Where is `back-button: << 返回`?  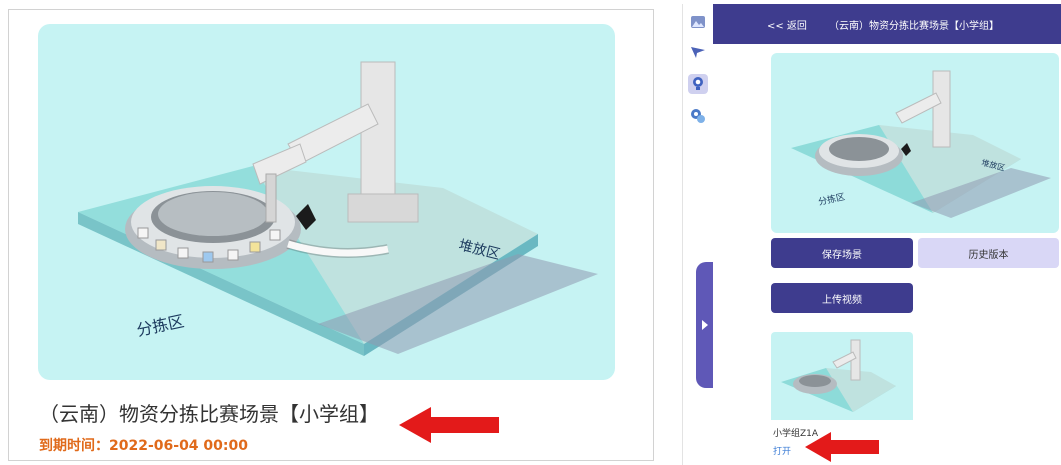 back-button: << 返回 is located at coordinates (787, 24).